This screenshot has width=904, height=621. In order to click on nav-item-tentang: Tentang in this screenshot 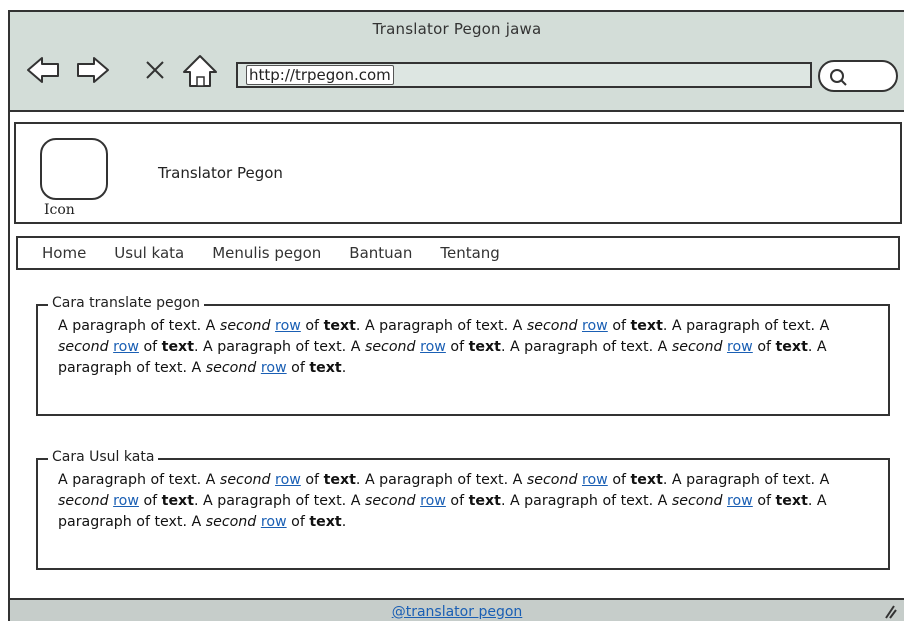, I will do `click(469, 253)`.